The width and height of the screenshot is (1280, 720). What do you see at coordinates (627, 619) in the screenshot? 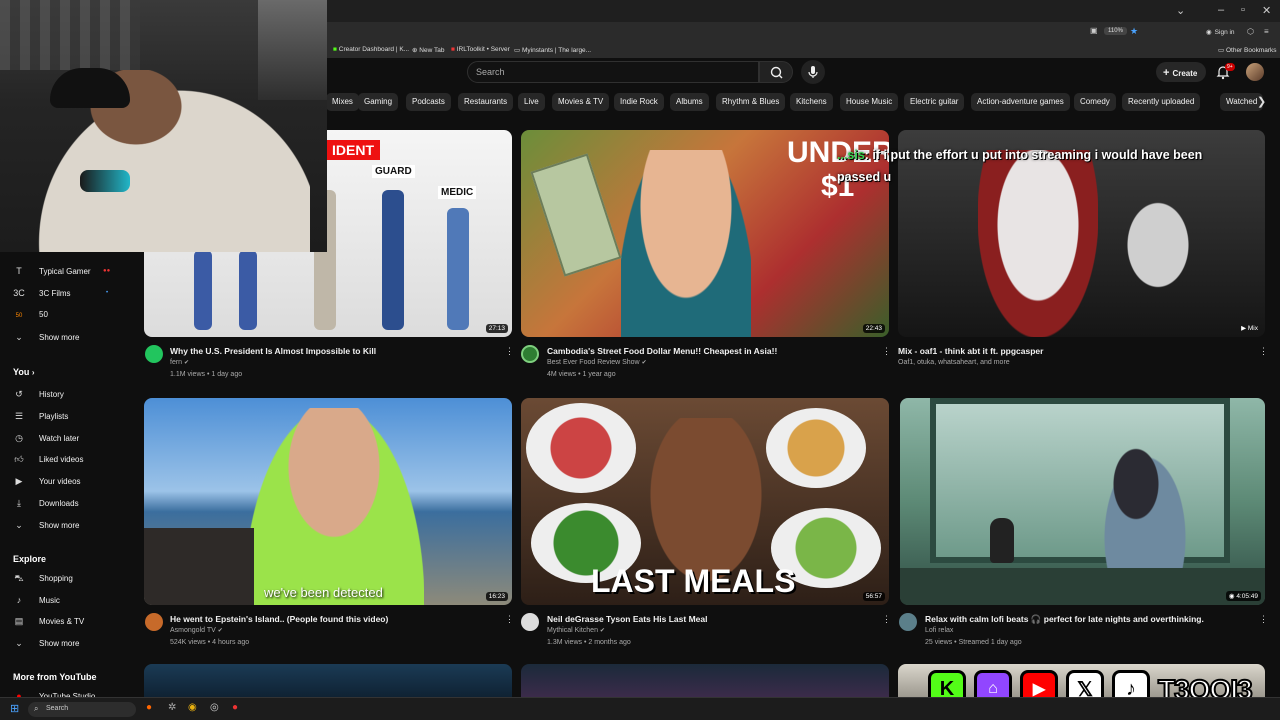
I see `video-title: Neil deGrasse Tyson Eats His Last Meal` at bounding box center [627, 619].